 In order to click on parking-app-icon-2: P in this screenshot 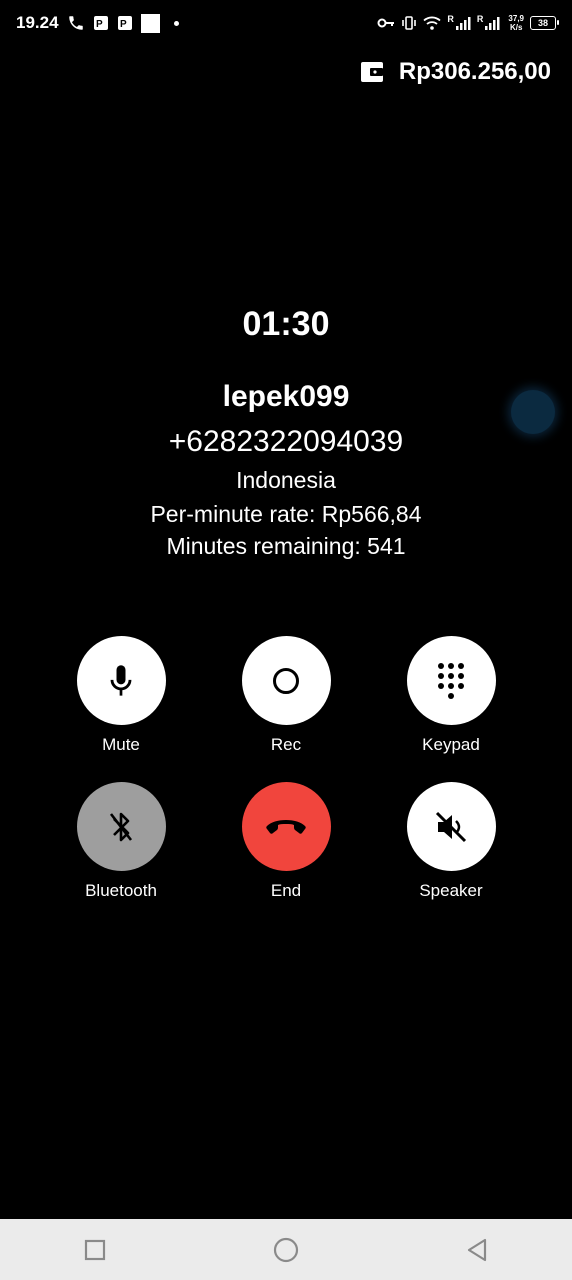, I will do `click(125, 23)`.